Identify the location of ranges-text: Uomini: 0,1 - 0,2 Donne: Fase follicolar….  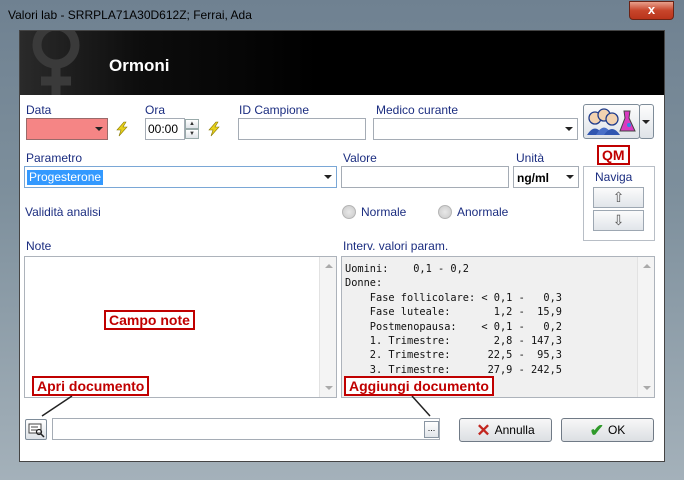
(453, 319).